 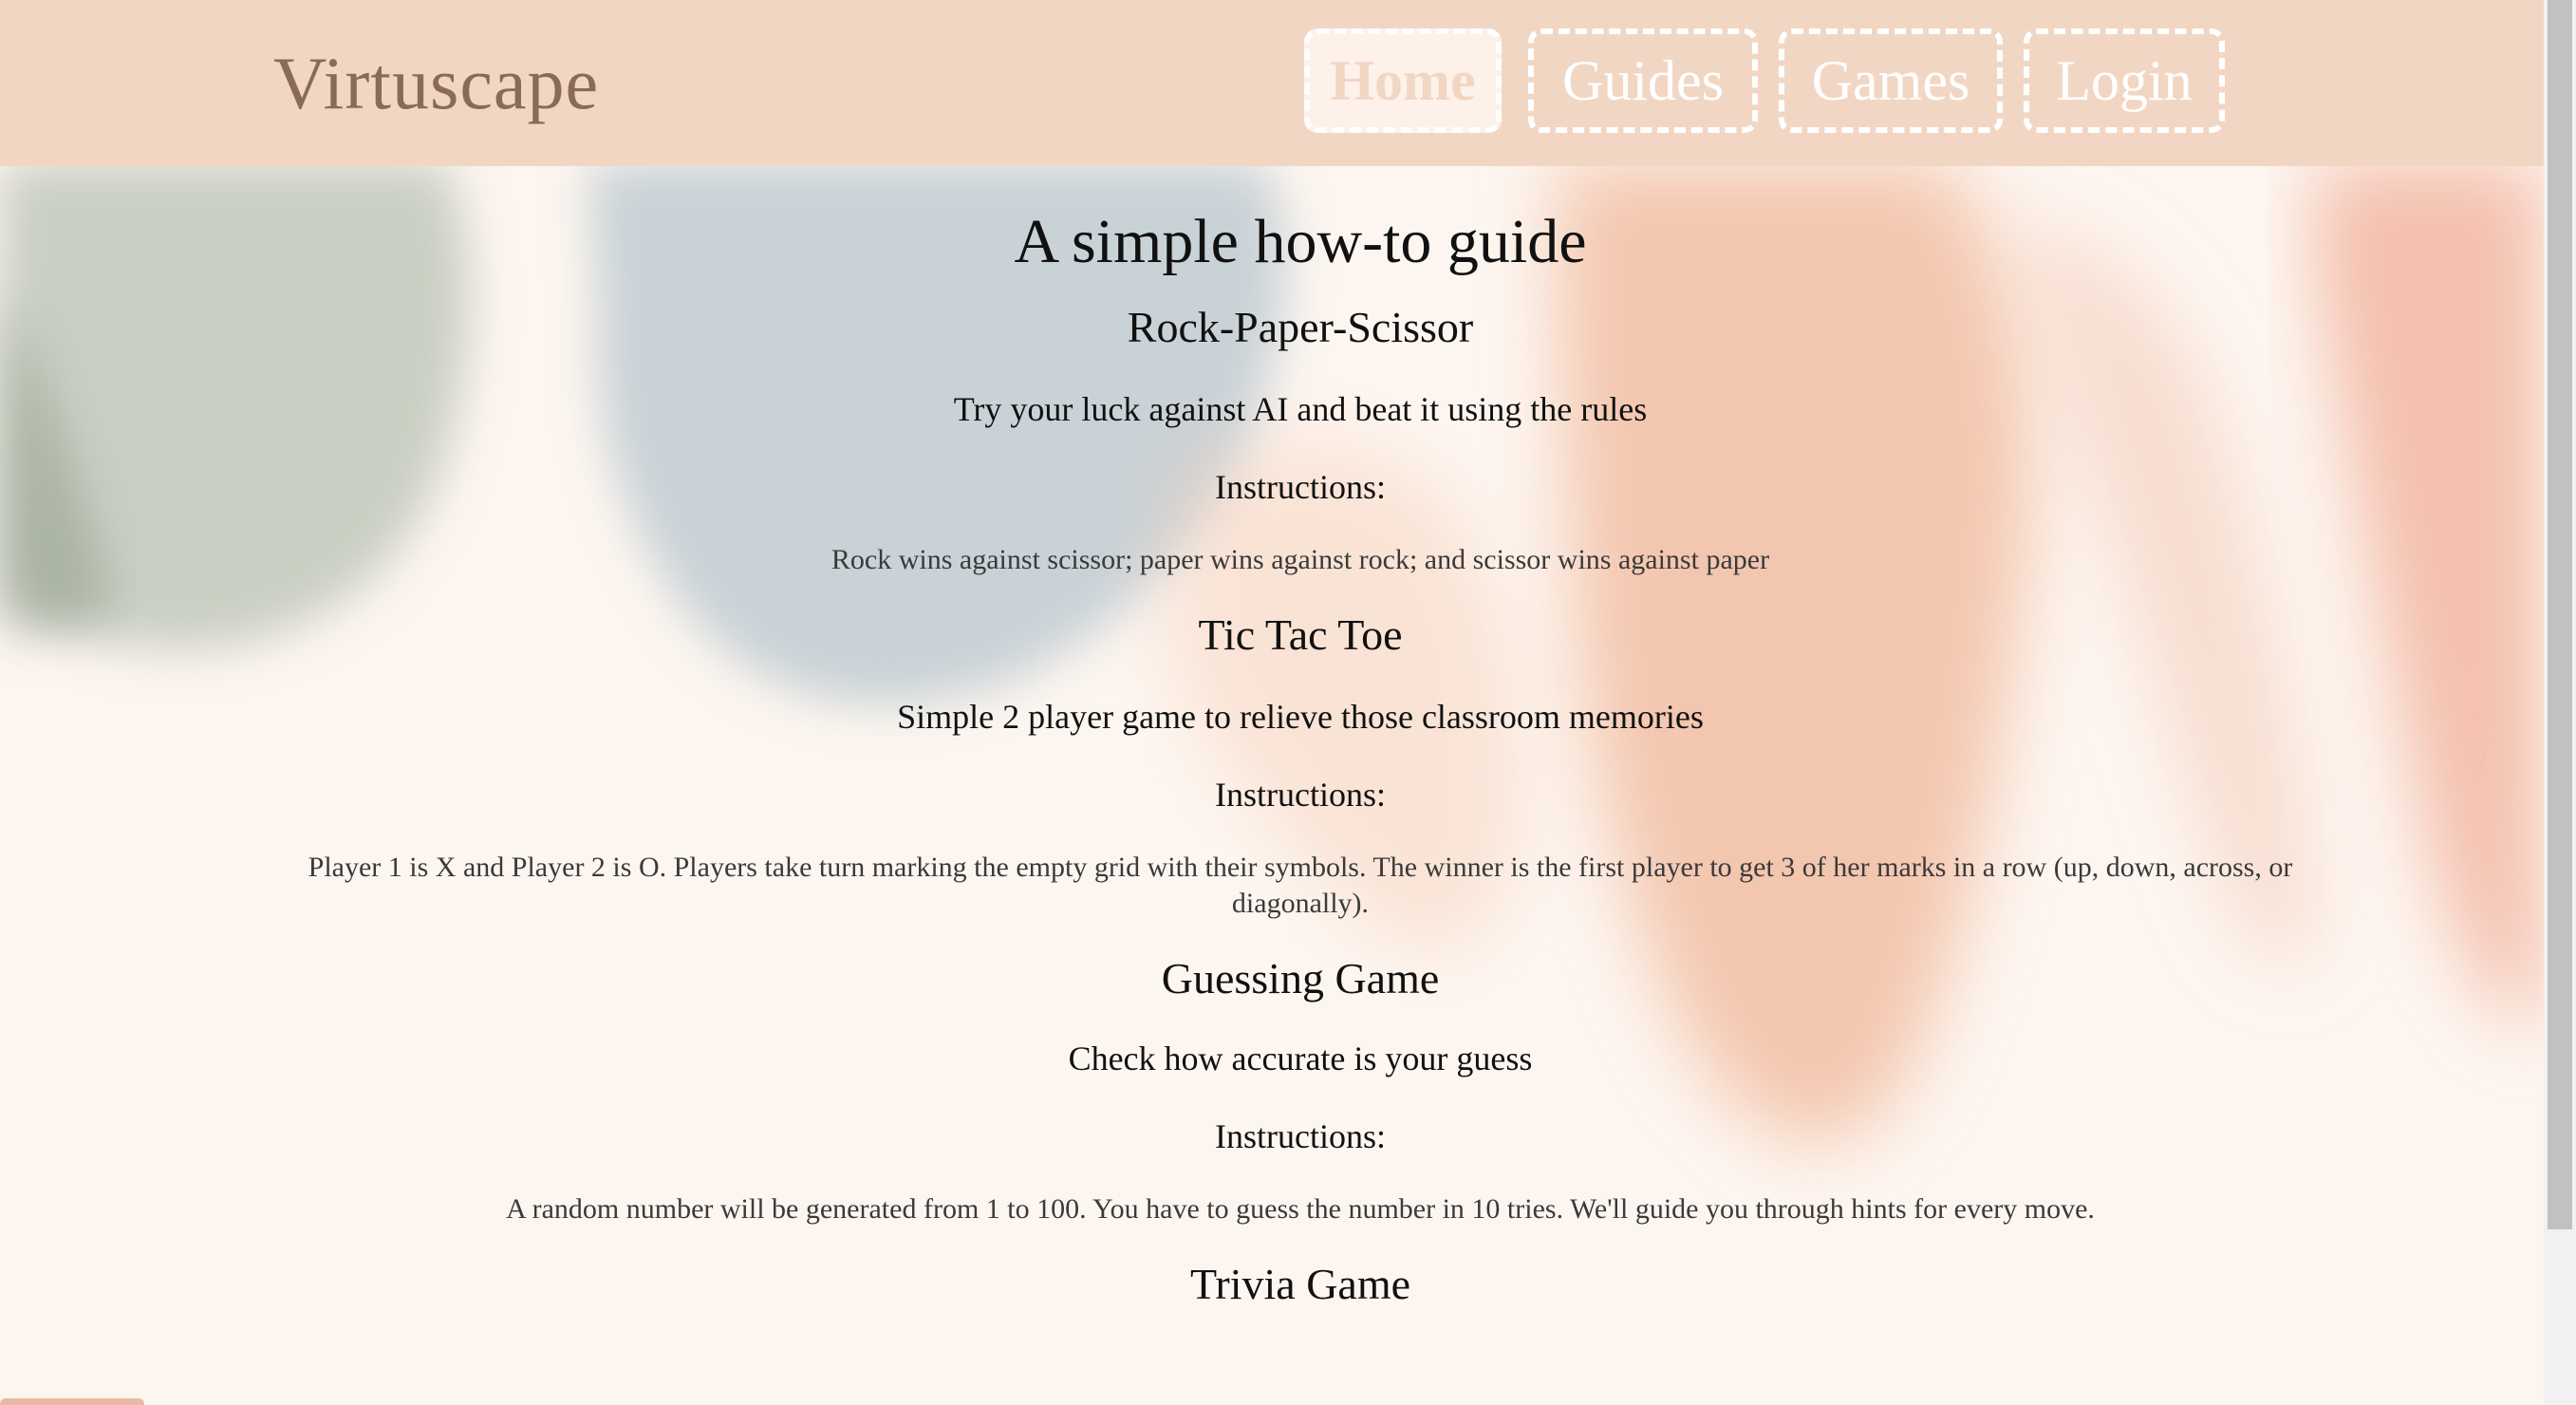 I want to click on nav-guides-button: Guides, so click(x=1643, y=80).